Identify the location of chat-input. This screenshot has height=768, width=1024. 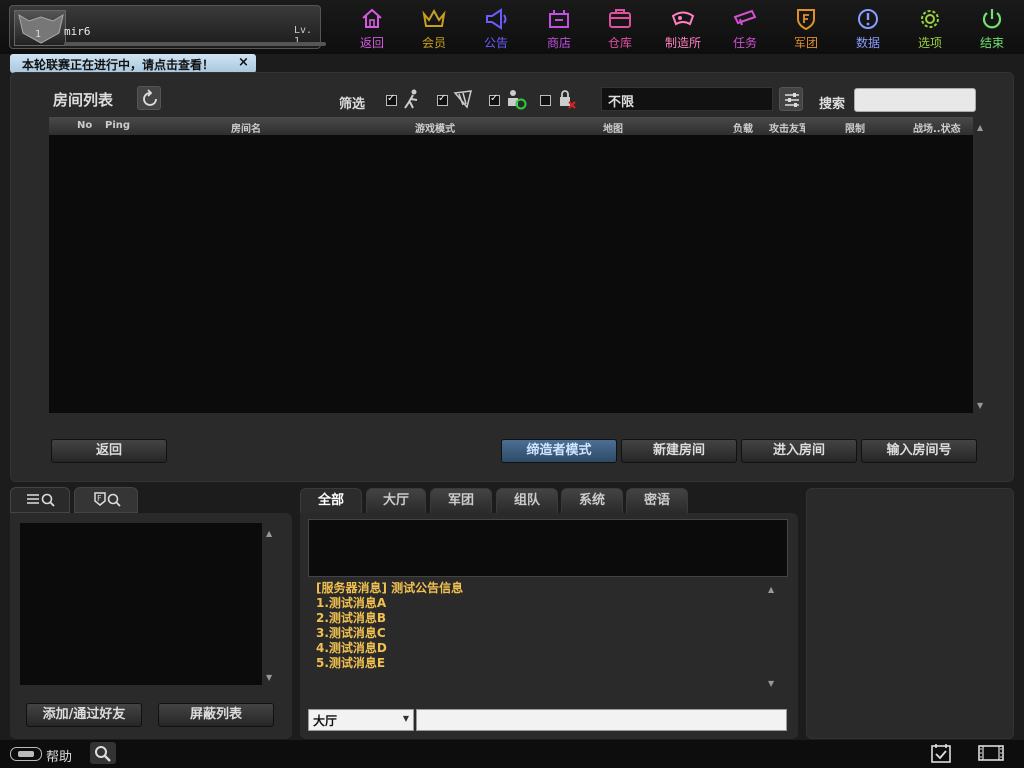
(601, 720).